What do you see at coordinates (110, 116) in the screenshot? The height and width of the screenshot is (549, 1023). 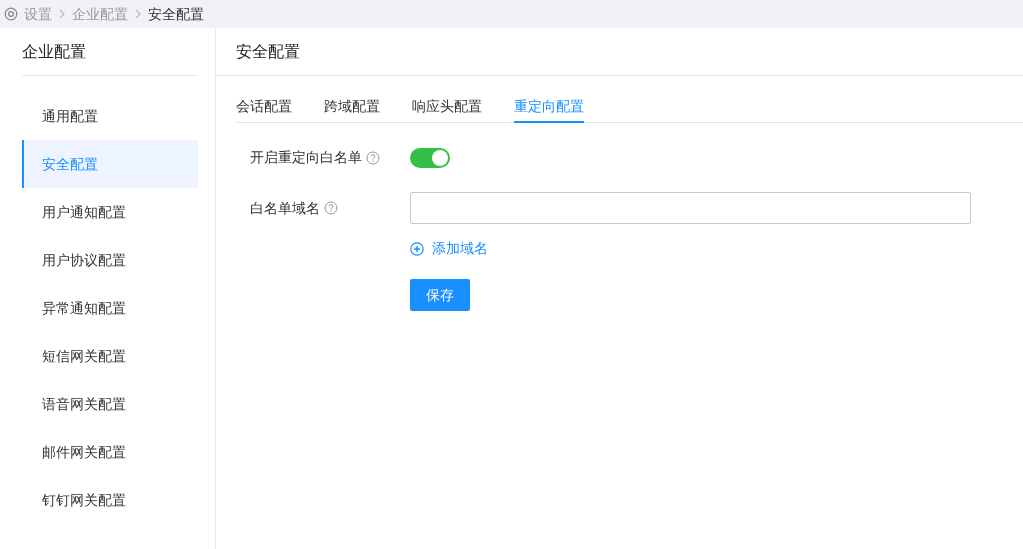 I see `sidebar-item: 通用配置` at bounding box center [110, 116].